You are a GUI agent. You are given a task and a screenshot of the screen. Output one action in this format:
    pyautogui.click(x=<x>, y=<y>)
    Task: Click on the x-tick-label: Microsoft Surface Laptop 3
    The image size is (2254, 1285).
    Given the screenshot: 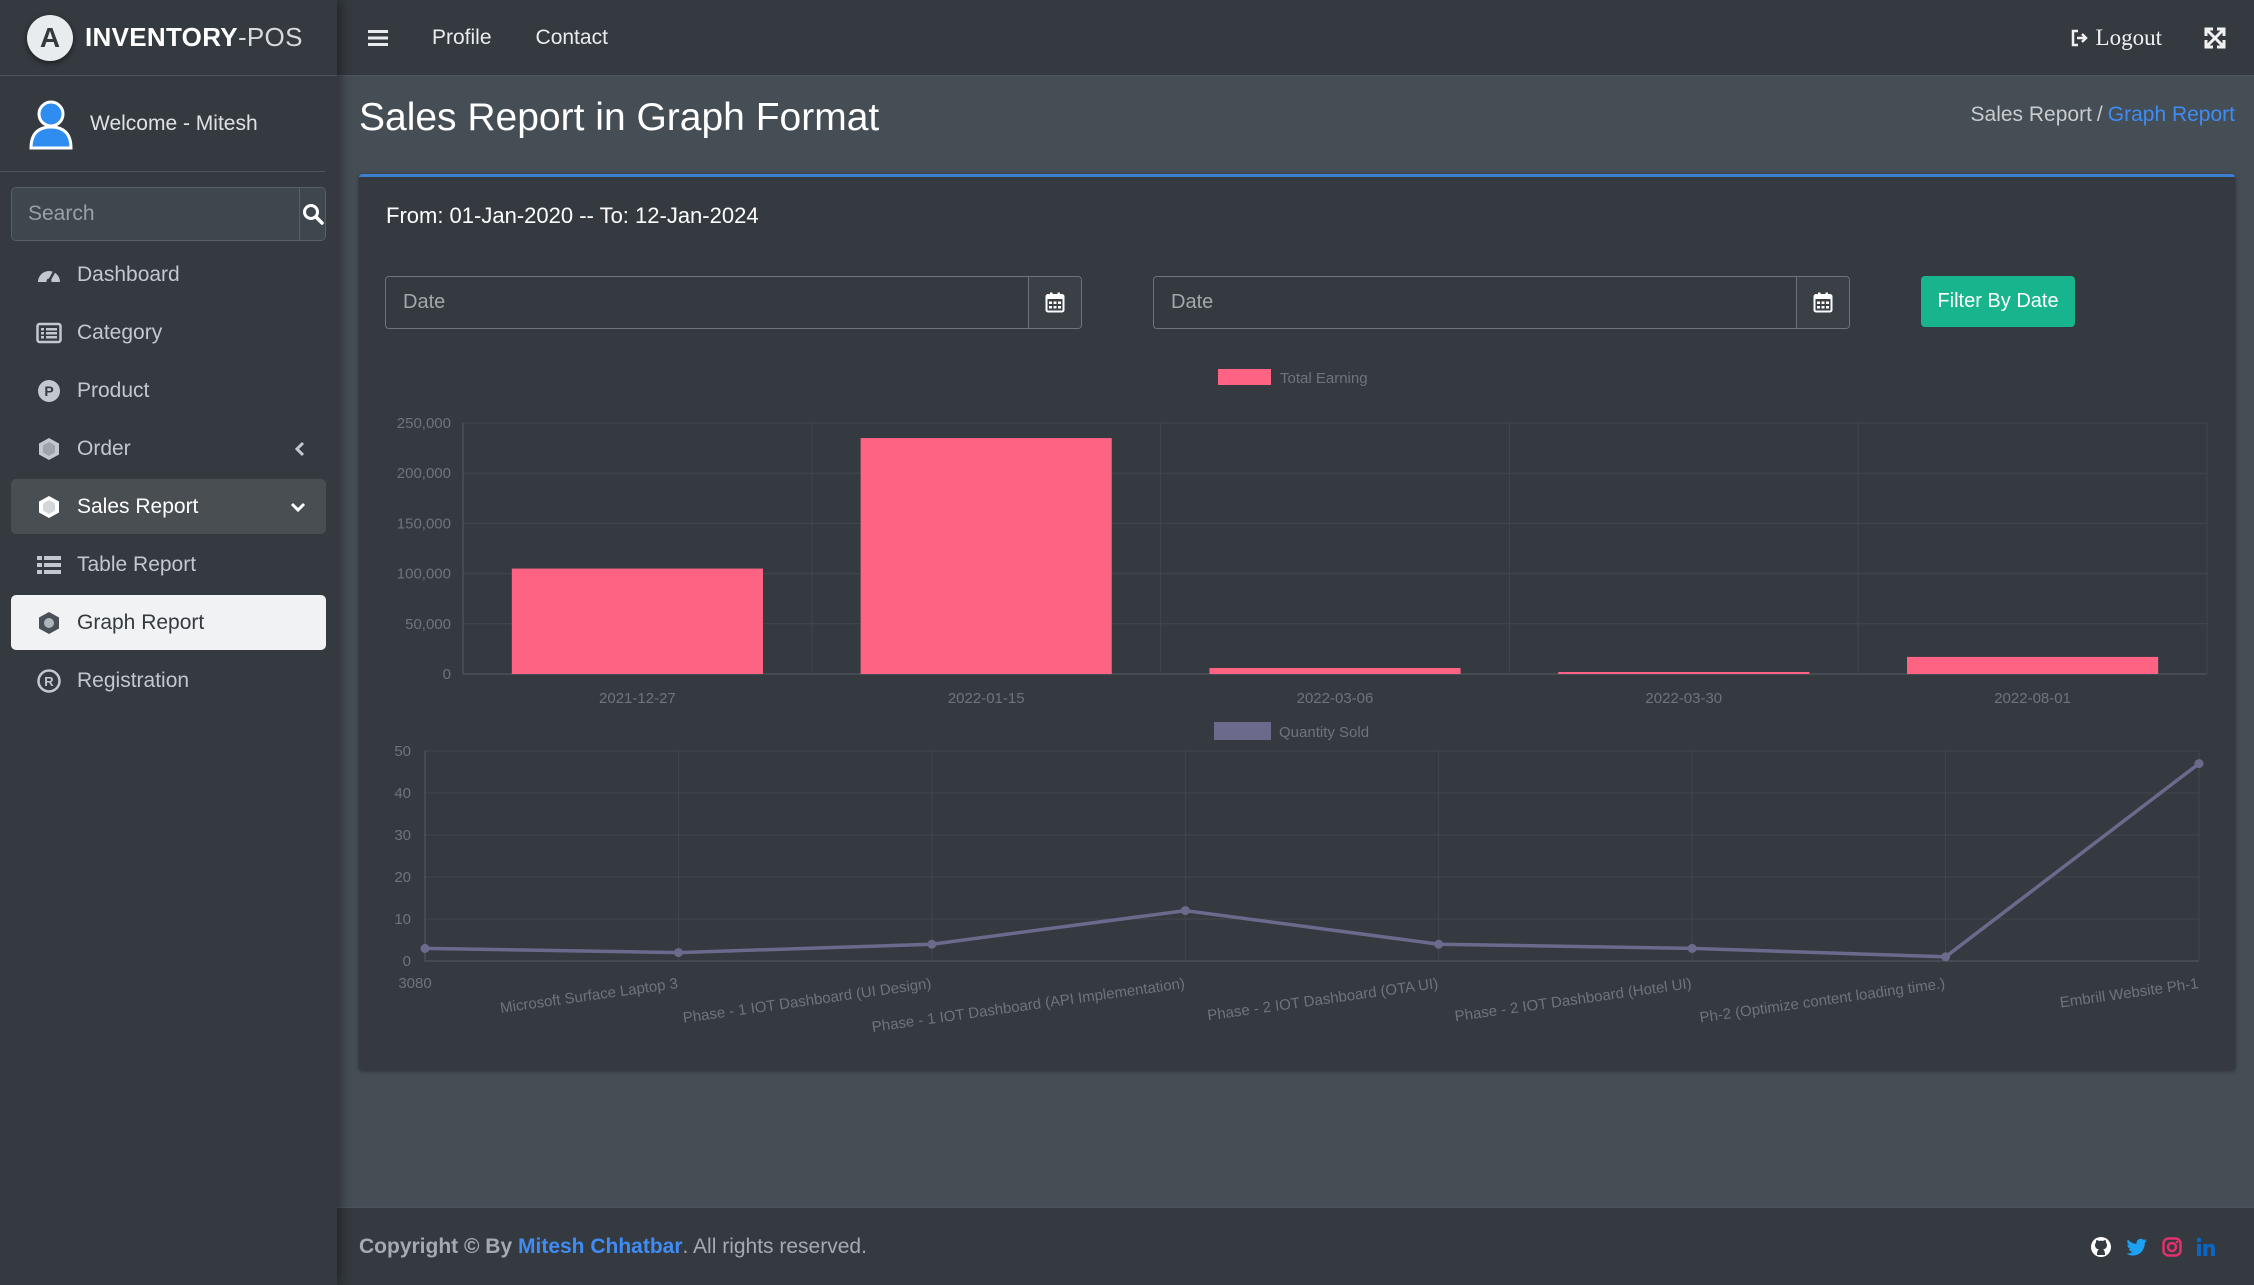 What is the action you would take?
    pyautogui.click(x=589, y=996)
    